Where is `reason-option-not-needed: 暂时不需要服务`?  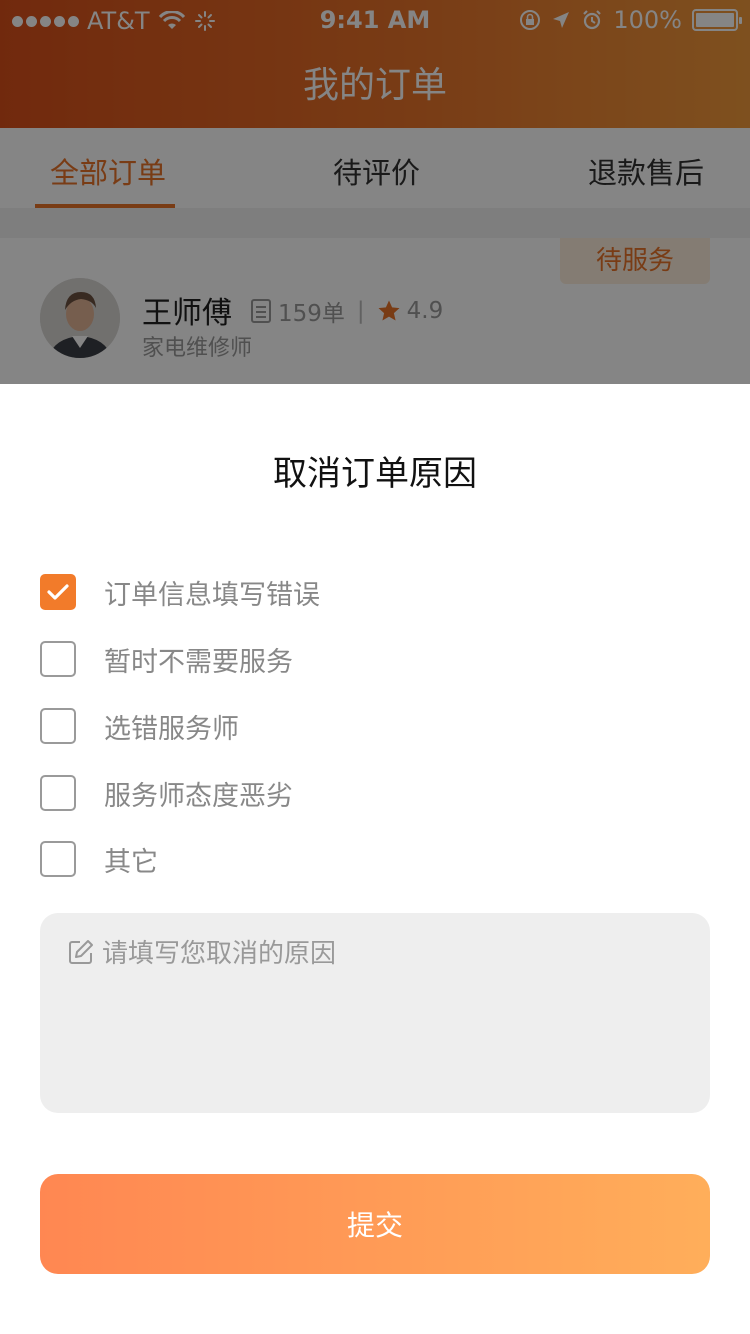
reason-option-not-needed: 暂时不需要服务 is located at coordinates (166, 659).